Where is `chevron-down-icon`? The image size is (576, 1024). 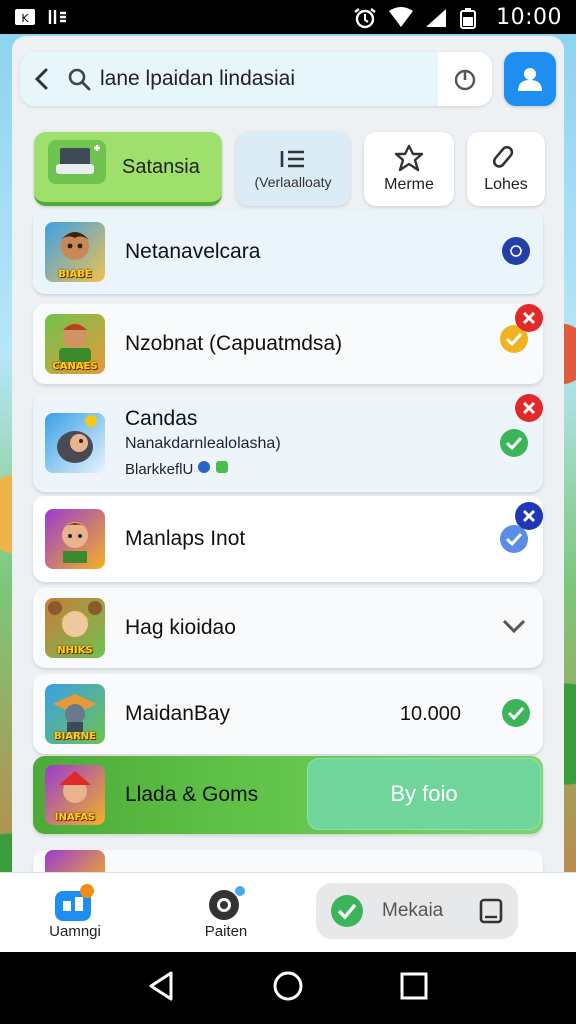 chevron-down-icon is located at coordinates (514, 628).